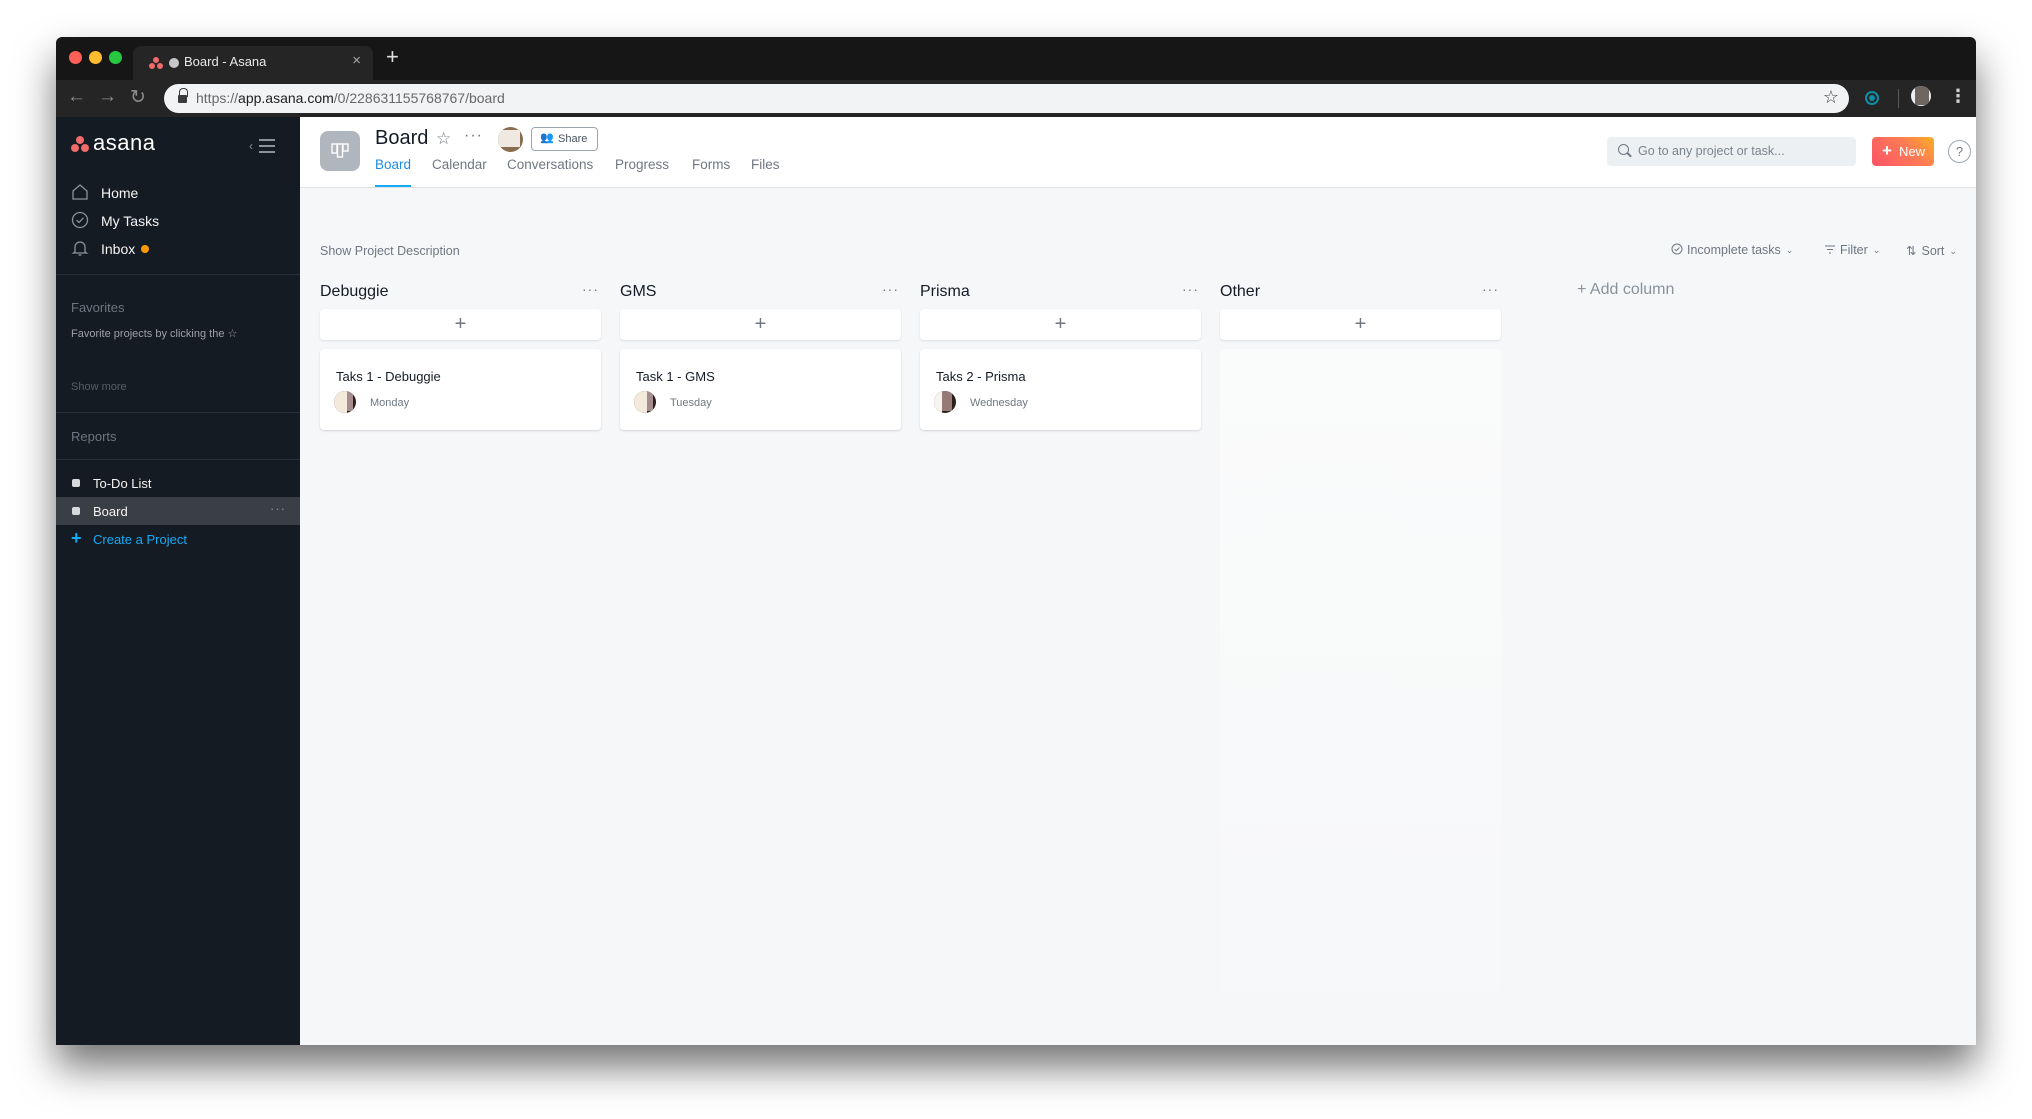 The image size is (2032, 1119). I want to click on reload-icon: ↻, so click(138, 97).